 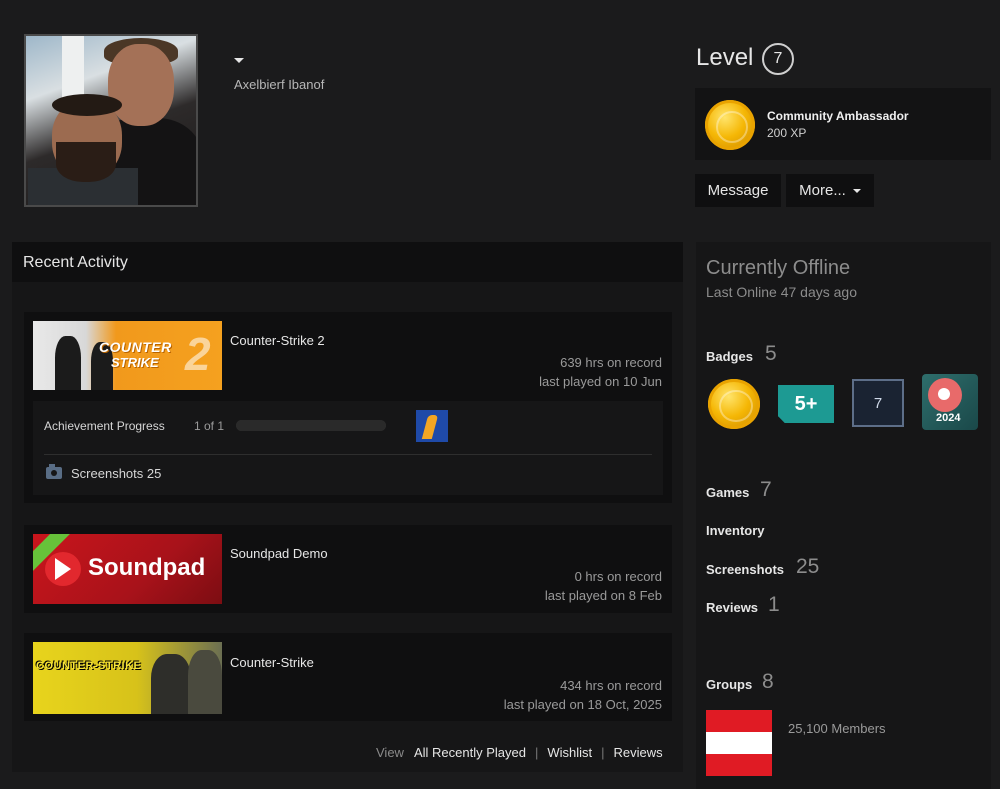 I want to click on username: Axelbierf Ibanof, so click(x=279, y=84).